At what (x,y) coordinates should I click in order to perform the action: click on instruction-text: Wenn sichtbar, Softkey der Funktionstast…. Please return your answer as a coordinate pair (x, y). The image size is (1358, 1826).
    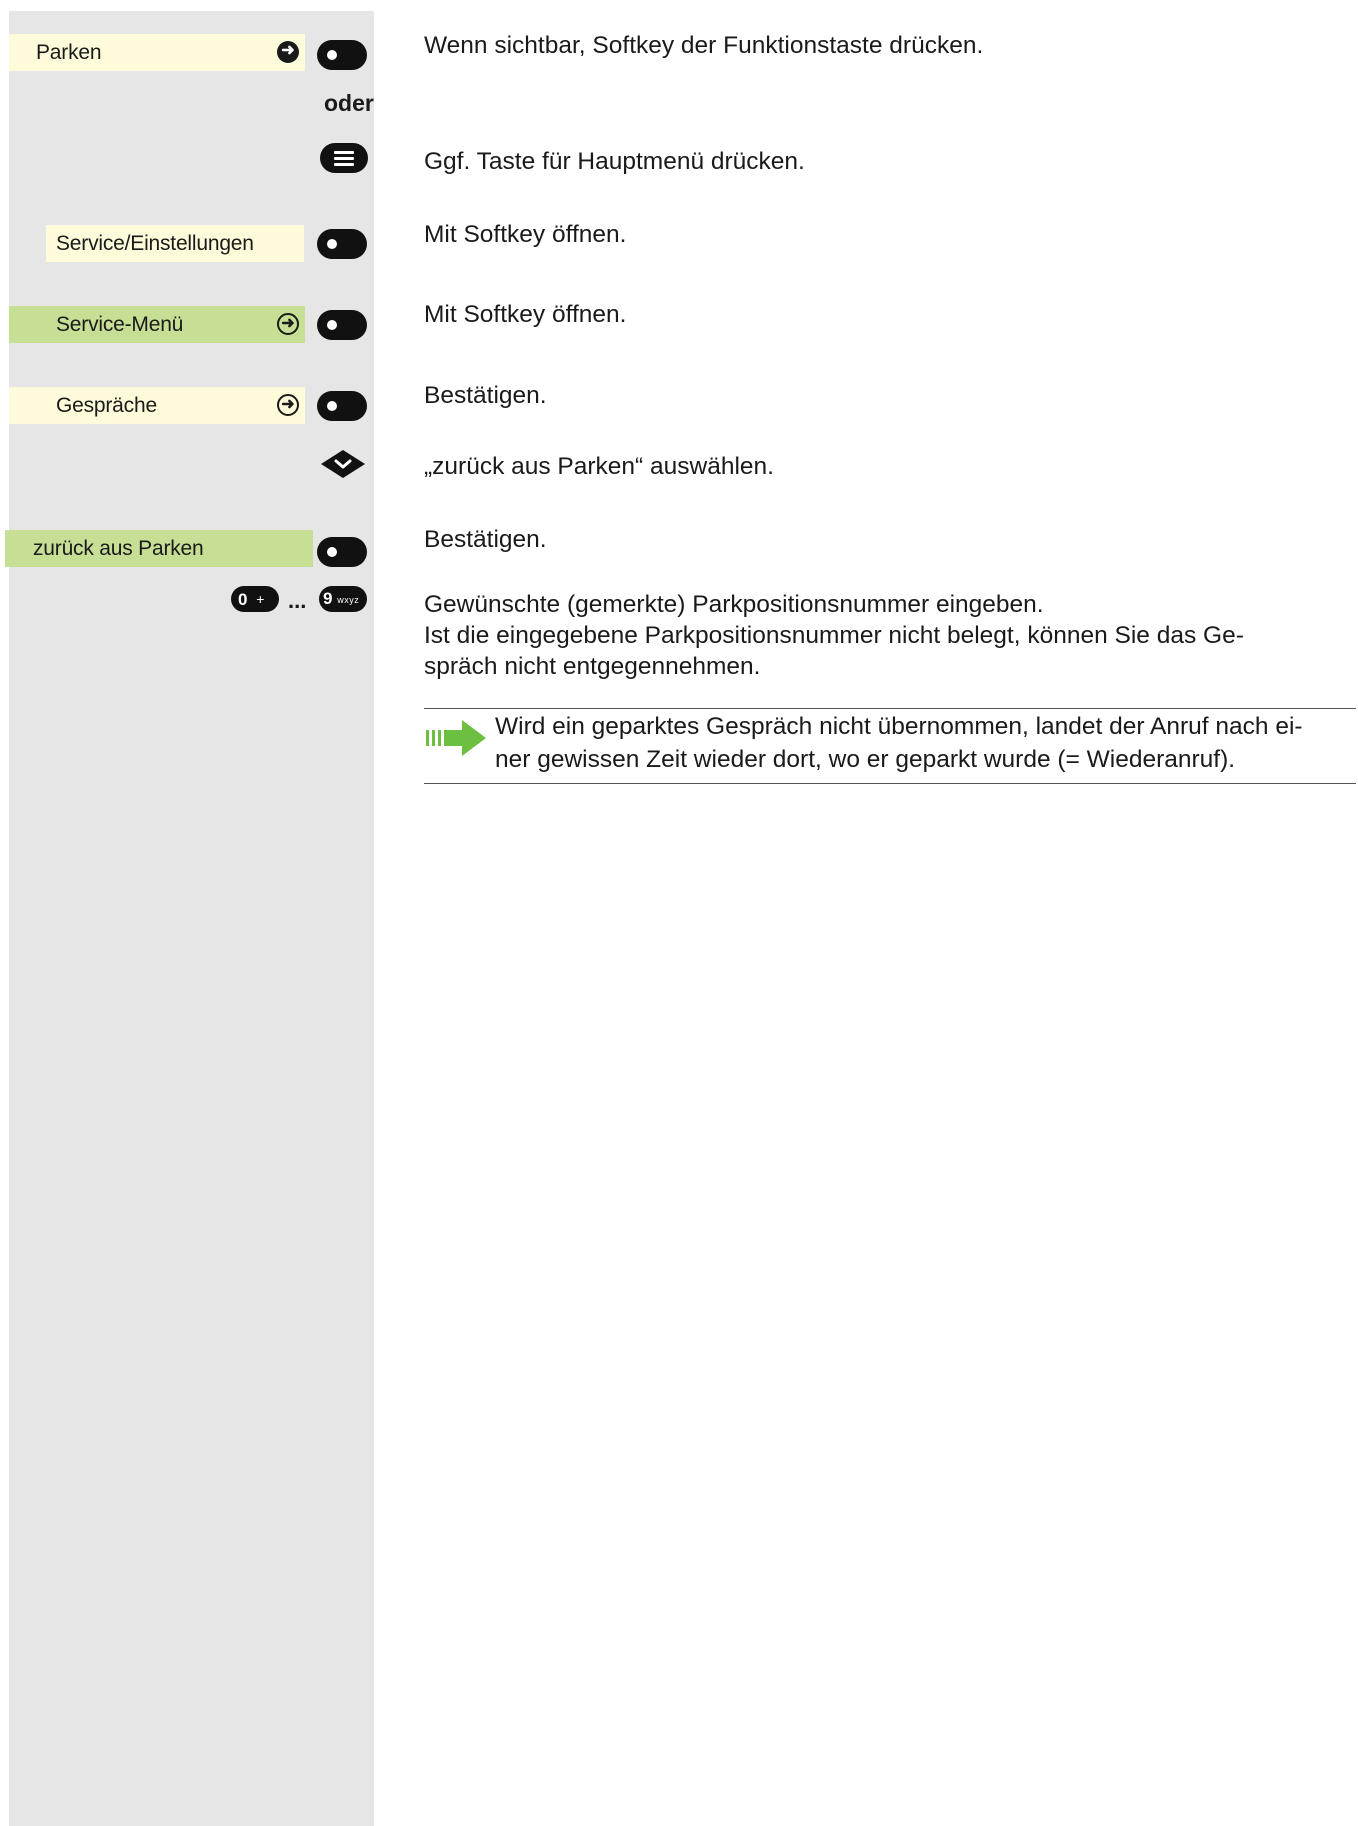
    Looking at the image, I should click on (704, 45).